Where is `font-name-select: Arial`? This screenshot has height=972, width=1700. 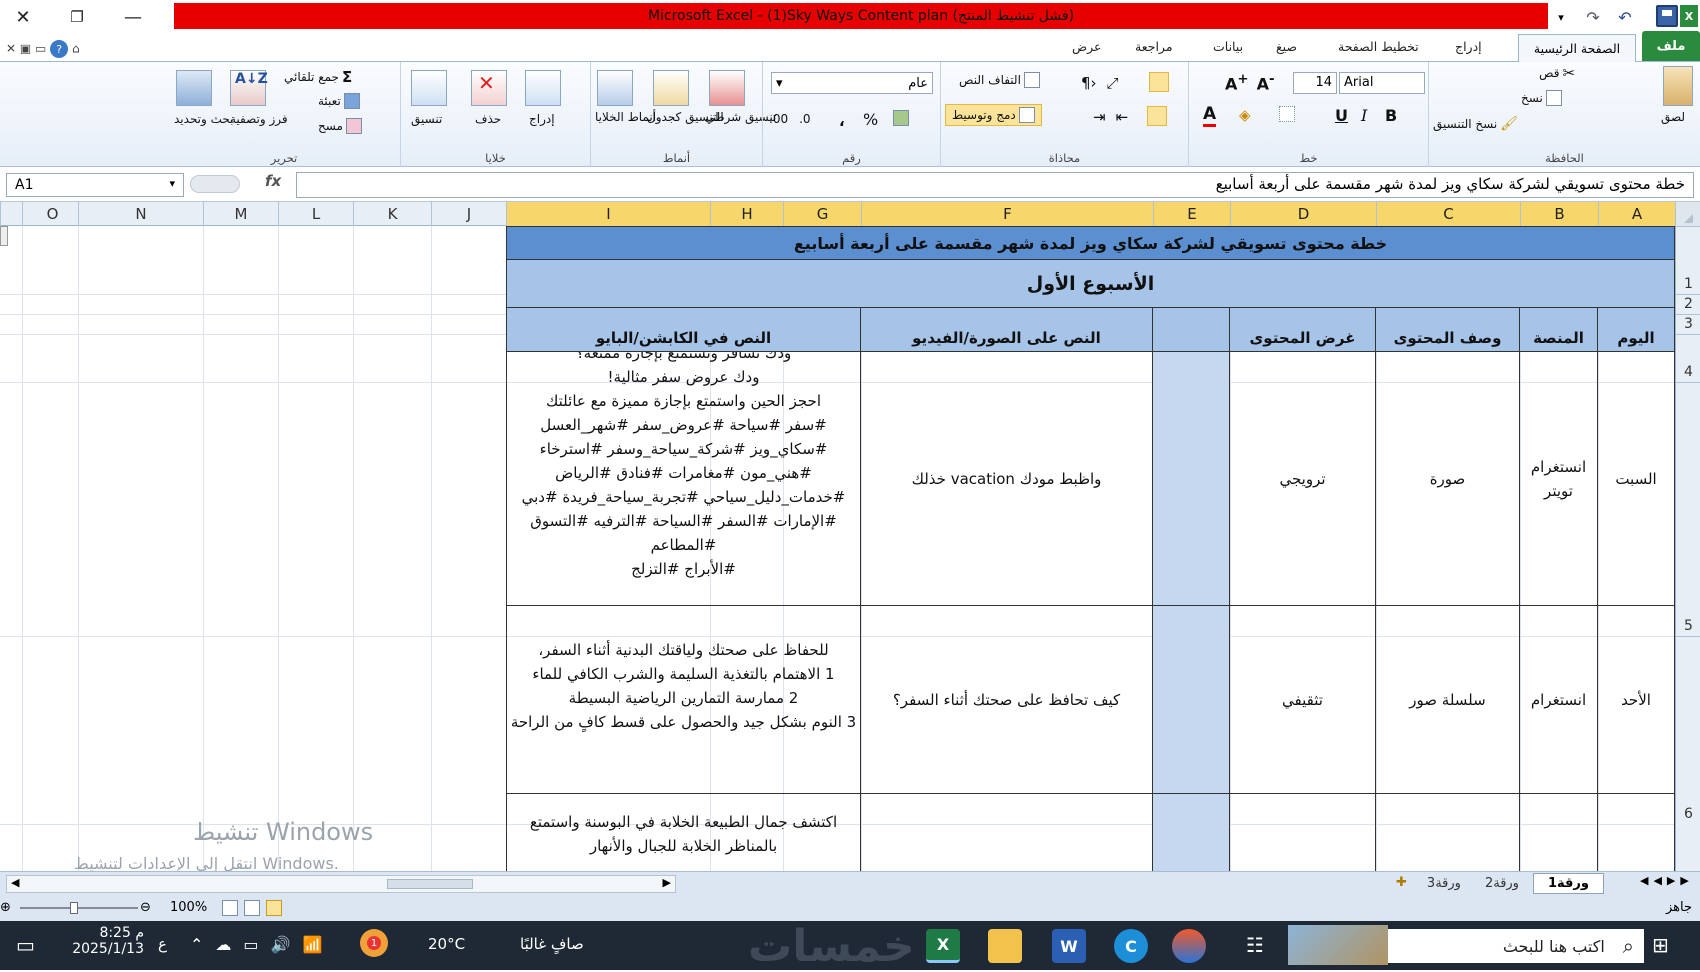
font-name-select: Arial is located at coordinates (1382, 83).